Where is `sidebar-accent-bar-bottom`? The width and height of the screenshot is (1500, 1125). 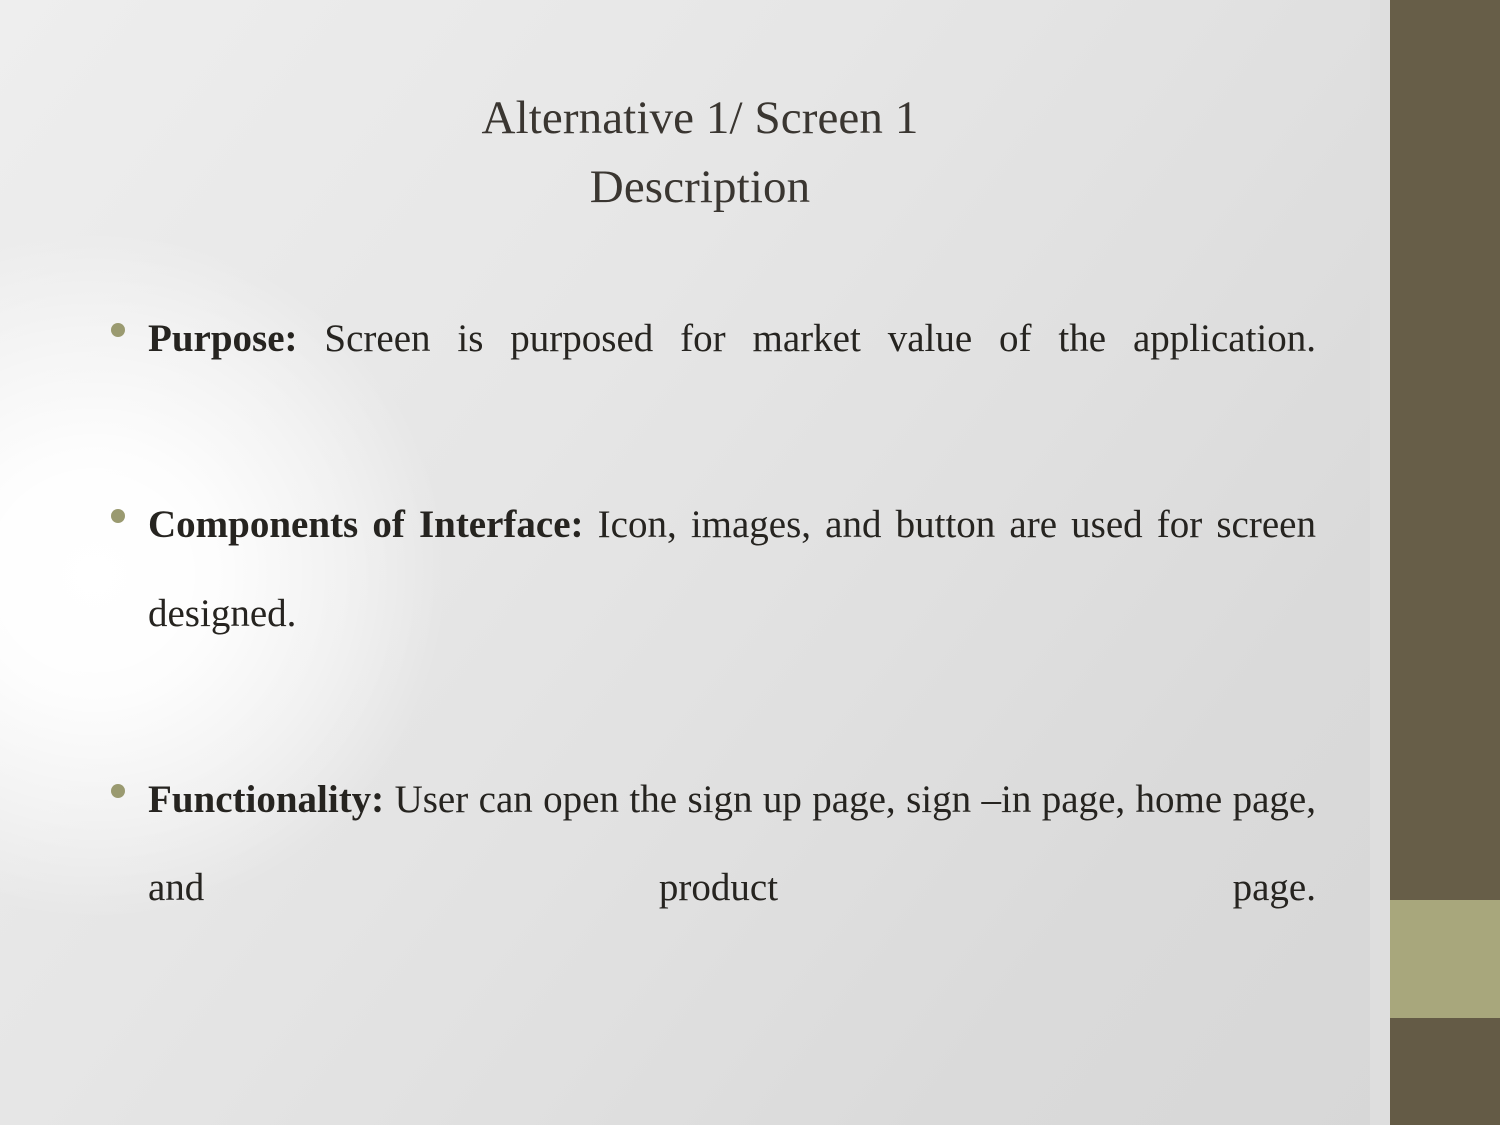
sidebar-accent-bar-bottom is located at coordinates (1445, 1071).